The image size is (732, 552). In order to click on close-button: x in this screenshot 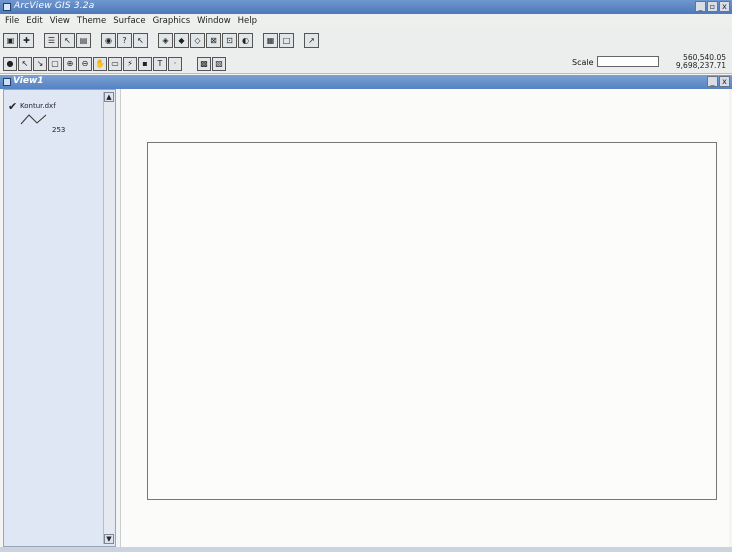, I will do `click(724, 6)`.